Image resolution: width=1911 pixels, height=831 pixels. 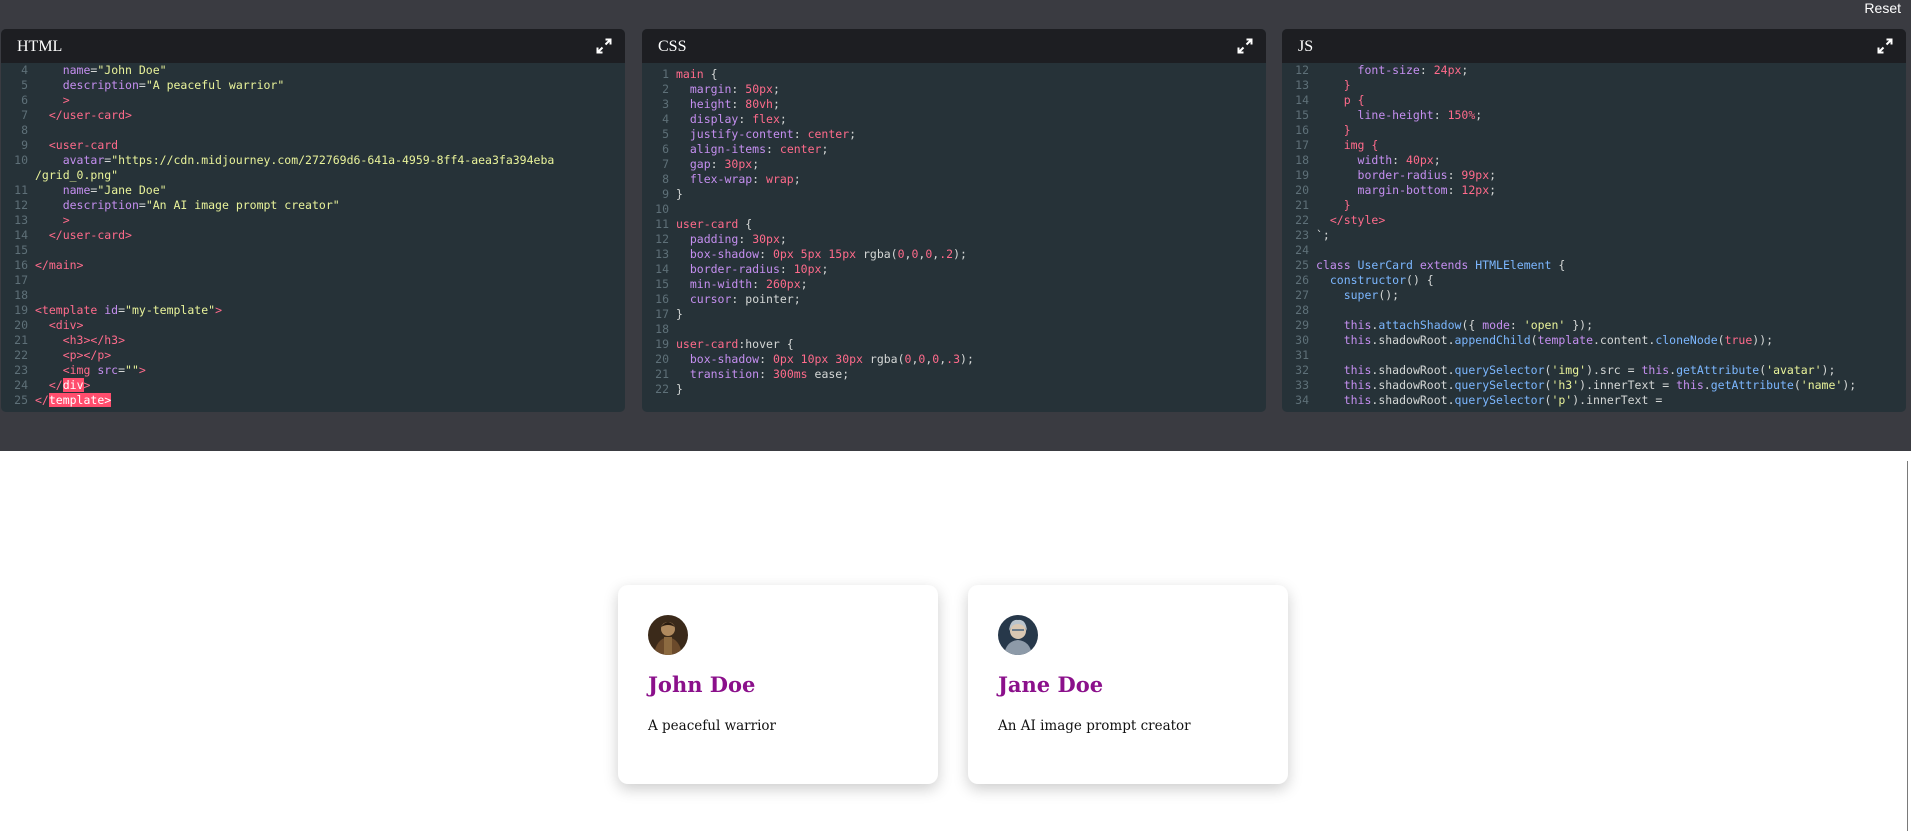 I want to click on code-line: 5 justify-content: center;, so click(x=749, y=134).